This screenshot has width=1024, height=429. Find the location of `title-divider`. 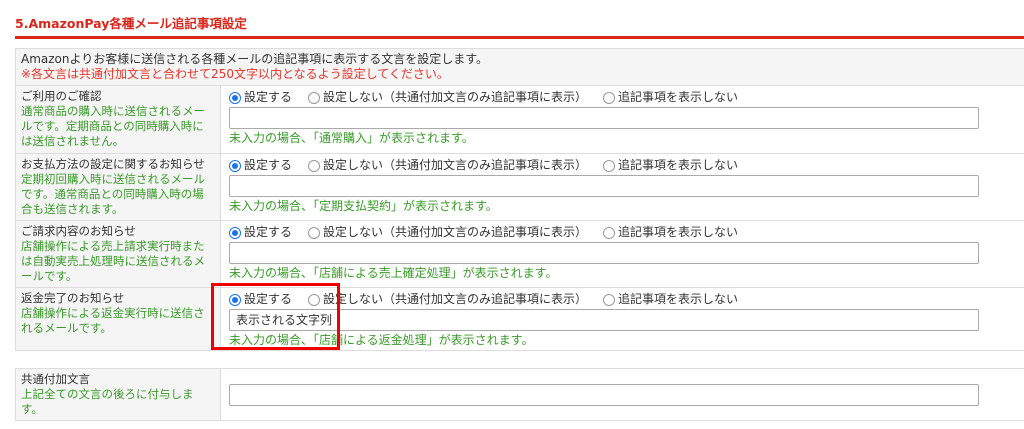

title-divider is located at coordinates (519, 37).